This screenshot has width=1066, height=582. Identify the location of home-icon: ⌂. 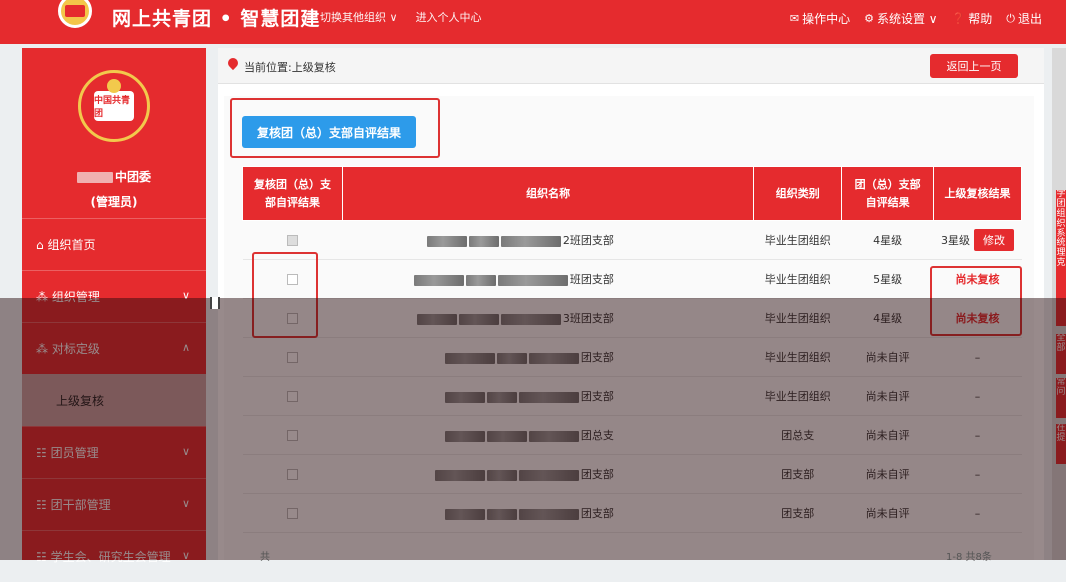
(40, 244).